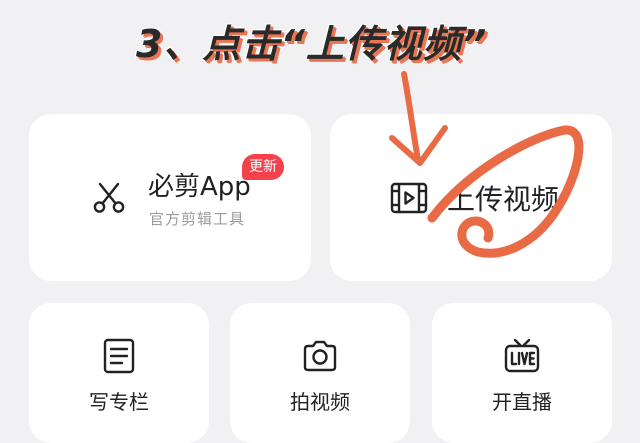 The height and width of the screenshot is (443, 640). What do you see at coordinates (312, 44) in the screenshot?
I see `annotation-title: 3、点击“上传视频”` at bounding box center [312, 44].